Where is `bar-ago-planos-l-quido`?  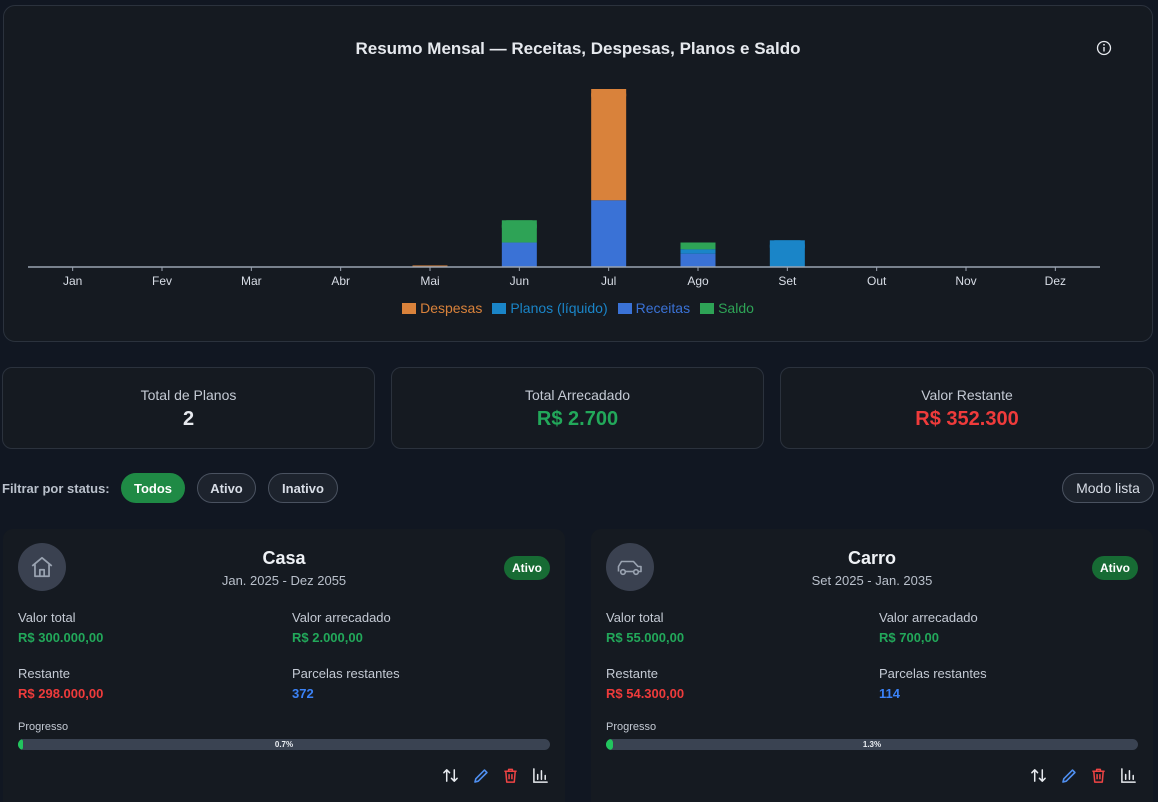
bar-ago-planos-l-quido is located at coordinates (698, 251).